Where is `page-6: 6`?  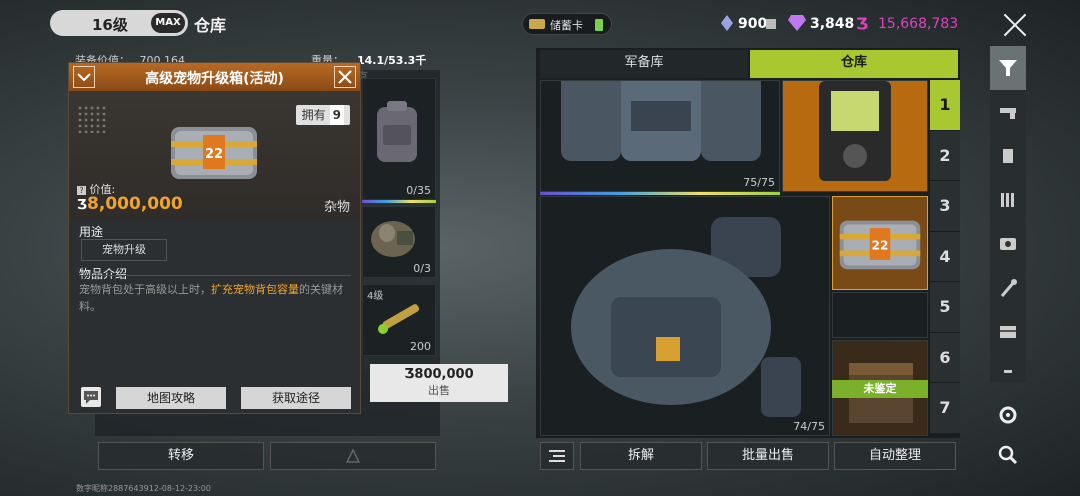 page-6: 6 is located at coordinates (945, 357).